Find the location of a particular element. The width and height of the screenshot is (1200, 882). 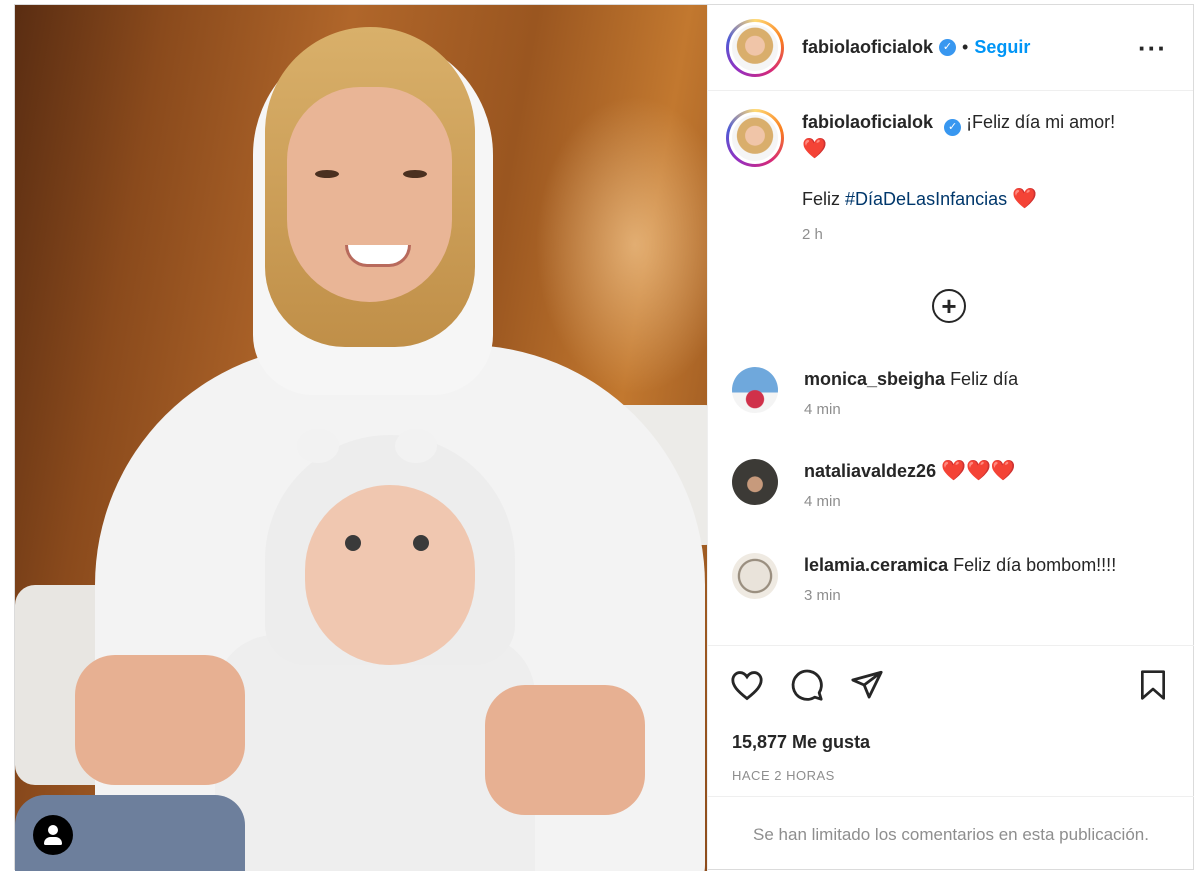

comment-item: nataliavaldez26 ❤️❤️❤️ 4 min is located at coordinates (957, 484).